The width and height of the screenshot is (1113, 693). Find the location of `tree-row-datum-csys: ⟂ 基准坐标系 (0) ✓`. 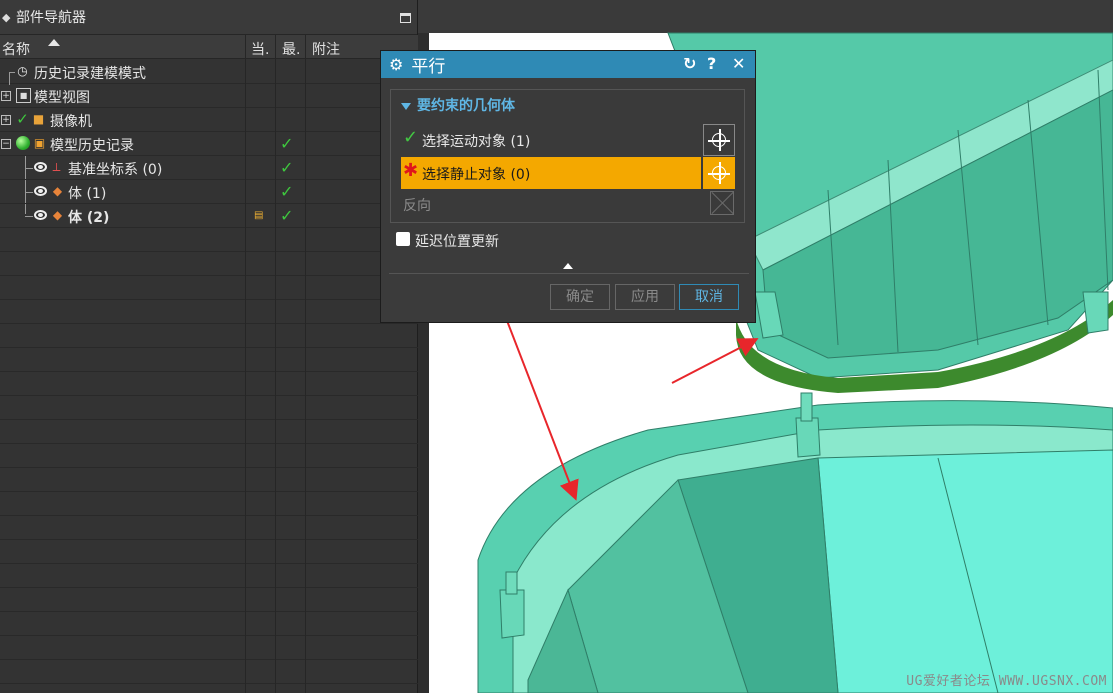

tree-row-datum-csys: ⟂ 基准坐标系 (0) ✓ is located at coordinates (209, 168).